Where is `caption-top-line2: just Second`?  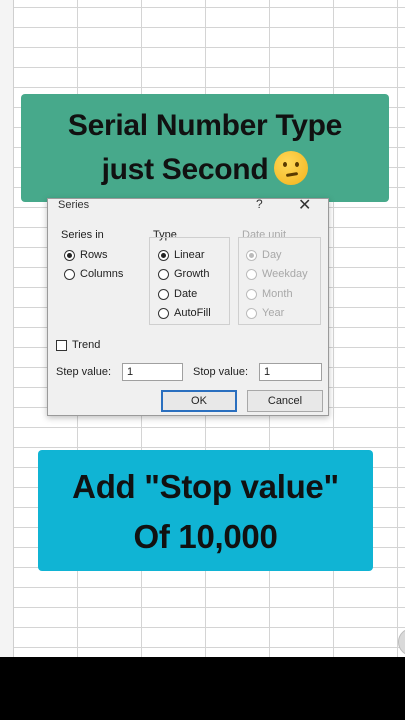
caption-top-line2: just Second is located at coordinates (205, 170).